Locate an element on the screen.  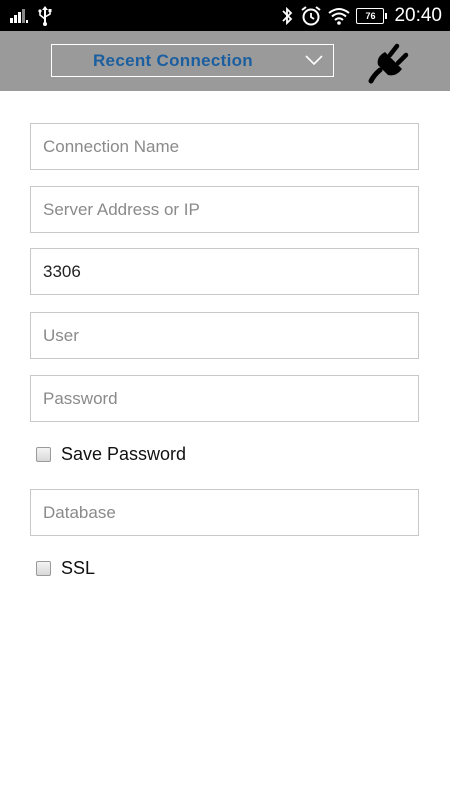
recent-connection-dropdown: Recent Connection is located at coordinates (192, 60).